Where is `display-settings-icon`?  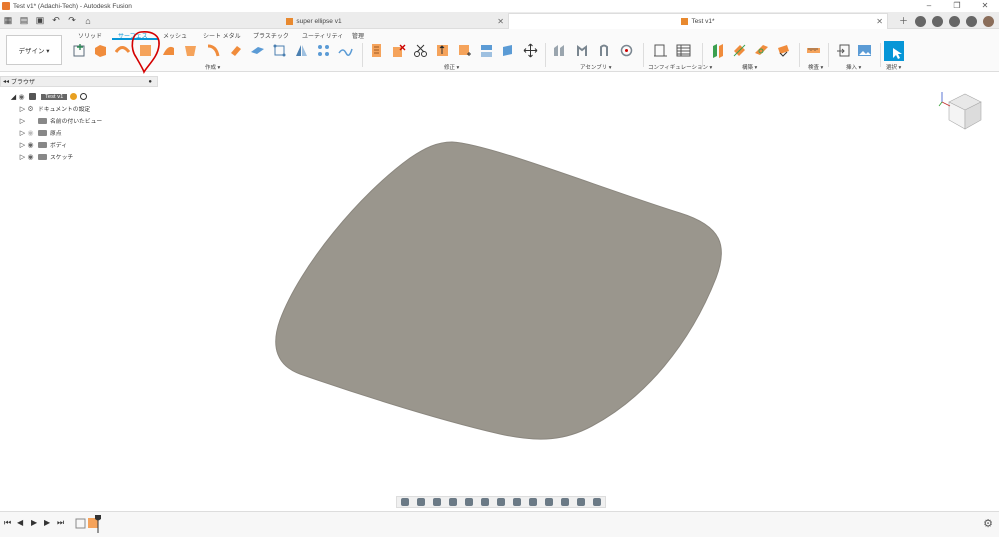
display-settings-icon is located at coordinates (485, 502).